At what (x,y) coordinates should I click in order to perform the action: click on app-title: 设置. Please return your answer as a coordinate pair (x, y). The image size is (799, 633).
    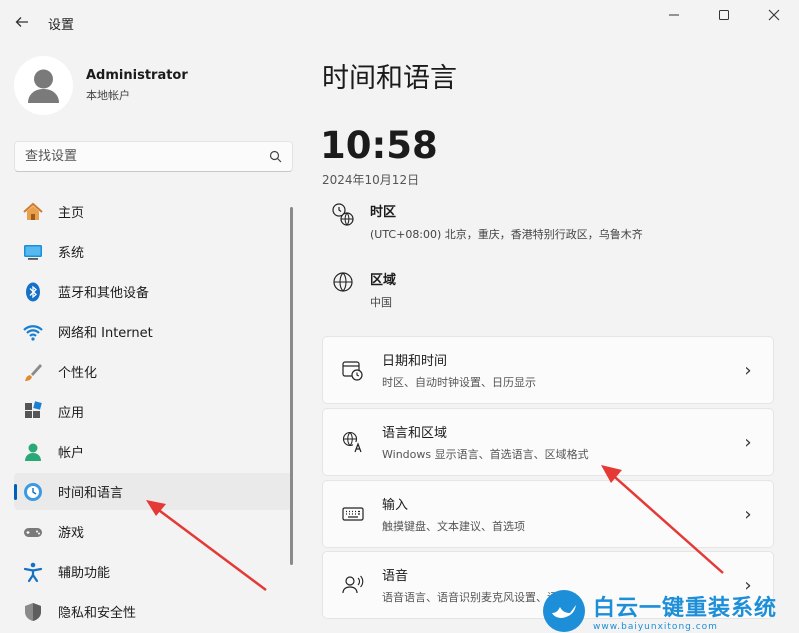
    Looking at the image, I should click on (61, 25).